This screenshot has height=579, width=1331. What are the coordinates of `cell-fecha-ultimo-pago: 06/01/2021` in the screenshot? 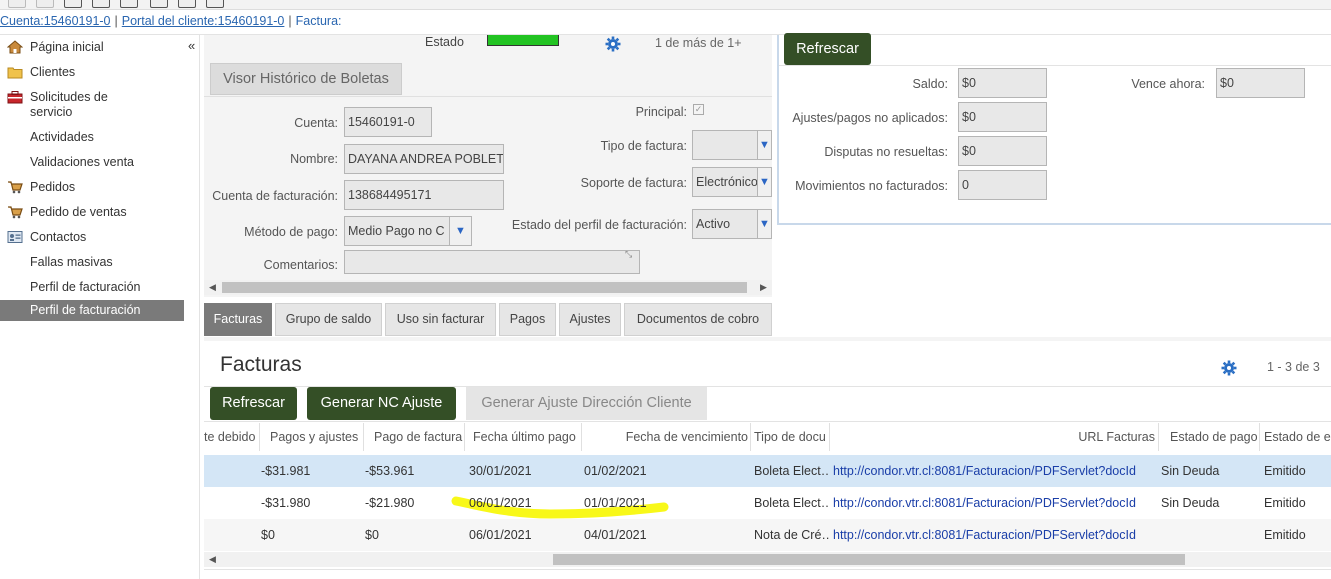 It's located at (500, 503).